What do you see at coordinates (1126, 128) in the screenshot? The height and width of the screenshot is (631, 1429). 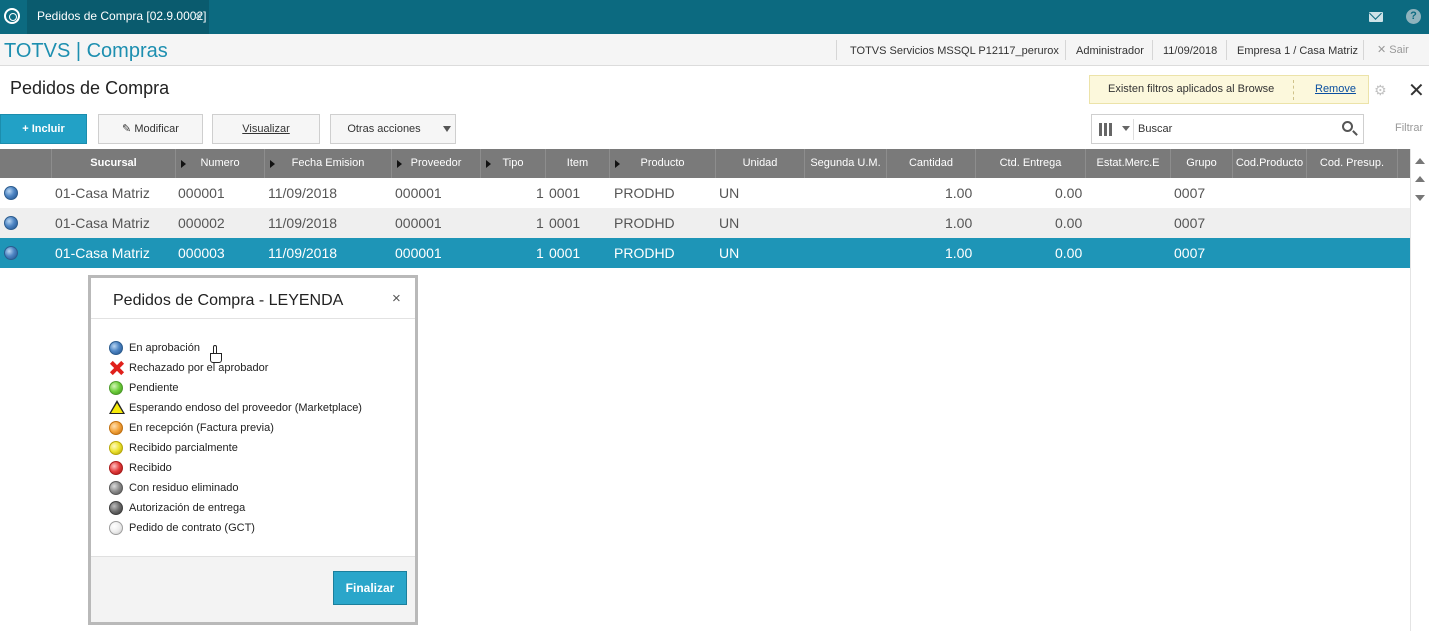 I see `caret-down-icon` at bounding box center [1126, 128].